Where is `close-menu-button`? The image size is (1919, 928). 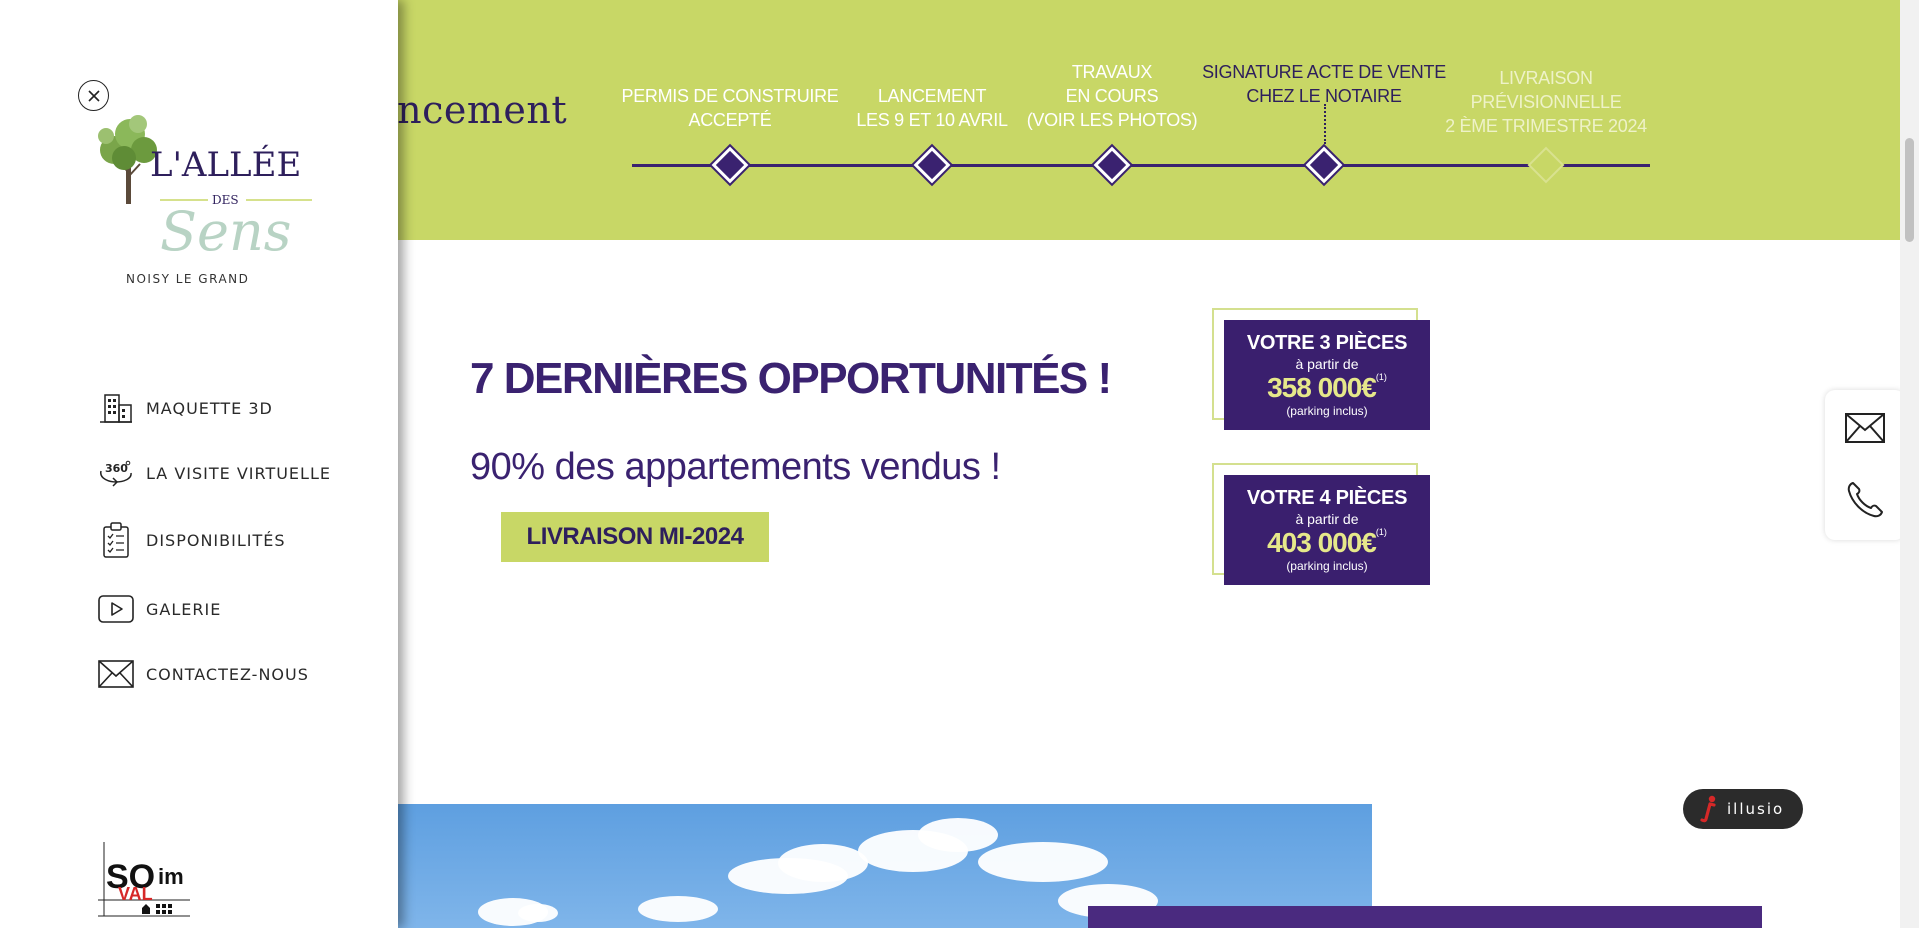
close-menu-button is located at coordinates (93, 95).